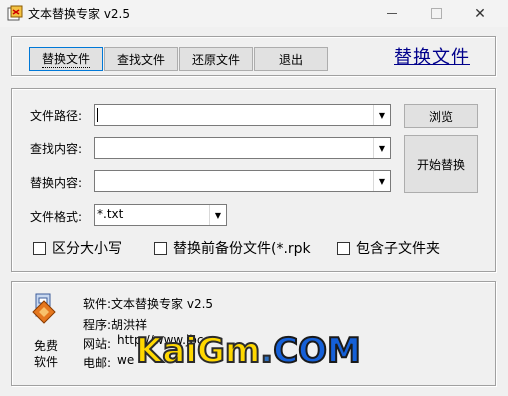  What do you see at coordinates (432, 56) in the screenshot?
I see `banner-link: 替换文件` at bounding box center [432, 56].